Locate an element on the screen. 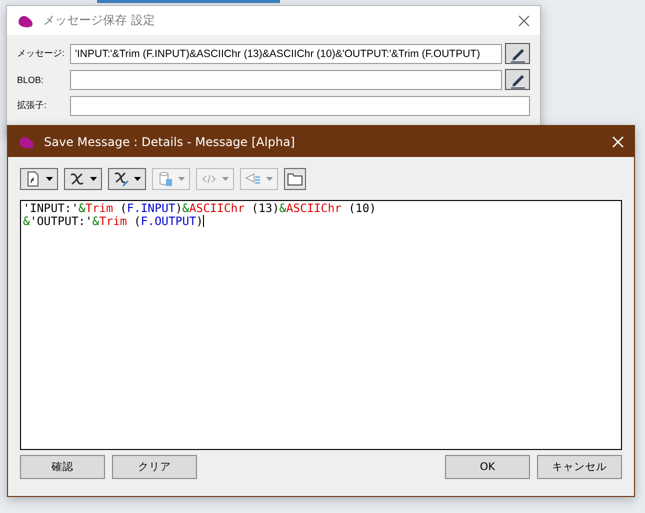 The width and height of the screenshot is (645, 513). dialog-button: クリア is located at coordinates (154, 467).